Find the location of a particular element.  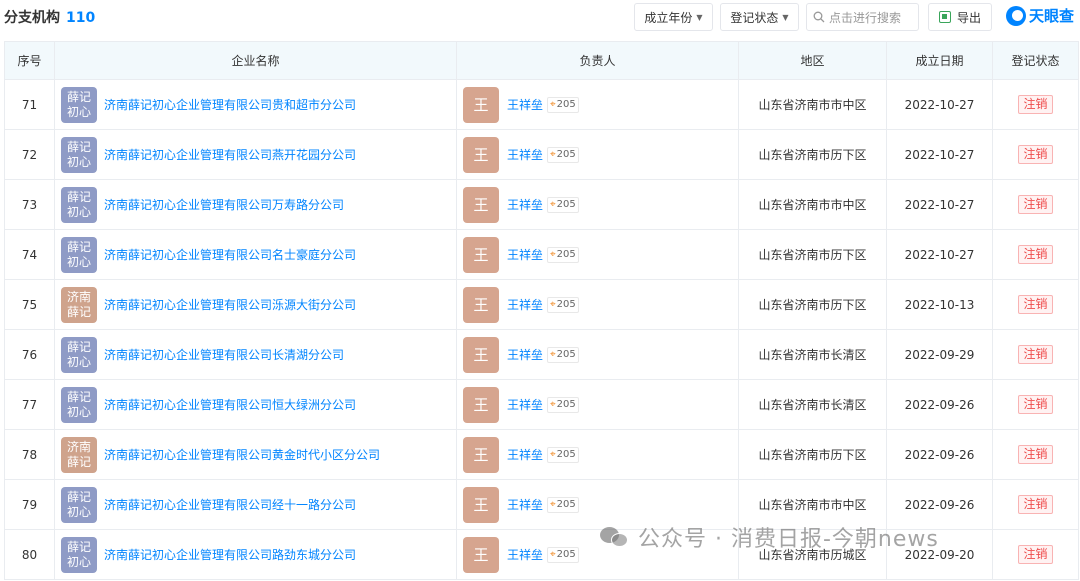

company-name-link: 济南薛记初心企业管理有限公司燕开花园分公司 is located at coordinates (230, 154).